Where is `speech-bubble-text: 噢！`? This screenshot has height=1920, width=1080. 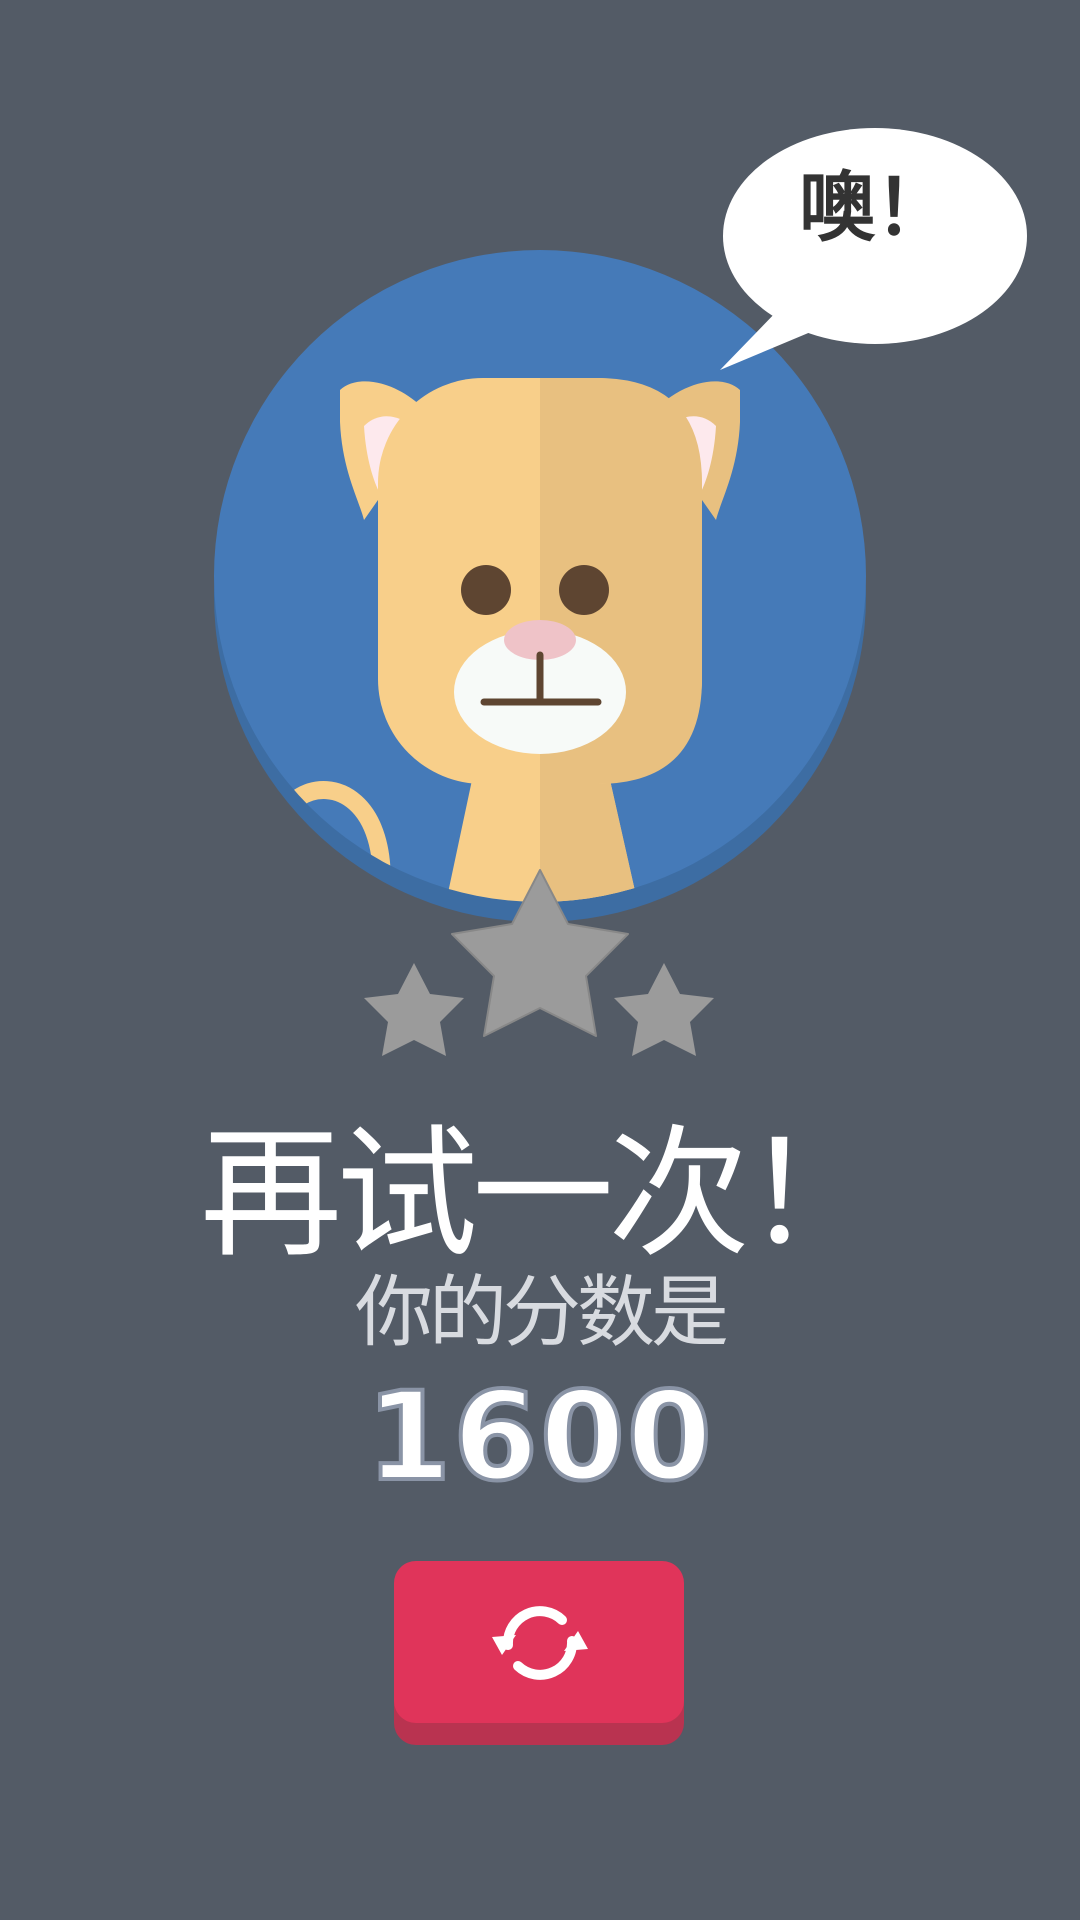
speech-bubble-text: 噢！ is located at coordinates (875, 207).